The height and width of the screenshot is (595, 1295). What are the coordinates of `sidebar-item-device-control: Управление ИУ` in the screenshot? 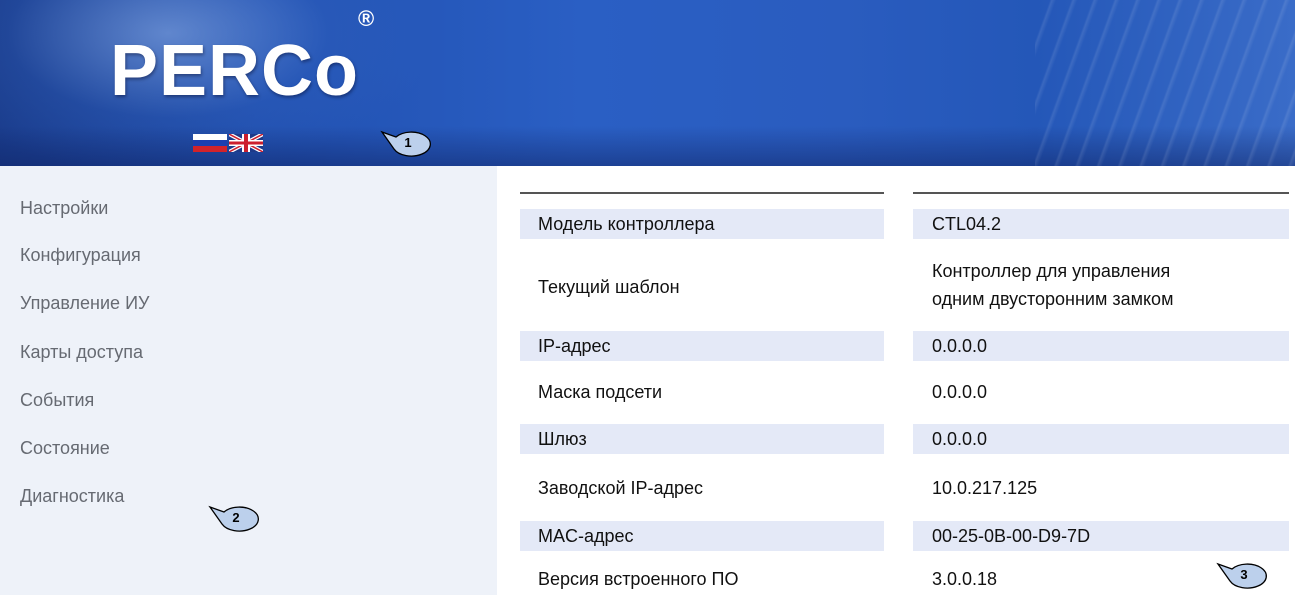 It's located at (84, 303).